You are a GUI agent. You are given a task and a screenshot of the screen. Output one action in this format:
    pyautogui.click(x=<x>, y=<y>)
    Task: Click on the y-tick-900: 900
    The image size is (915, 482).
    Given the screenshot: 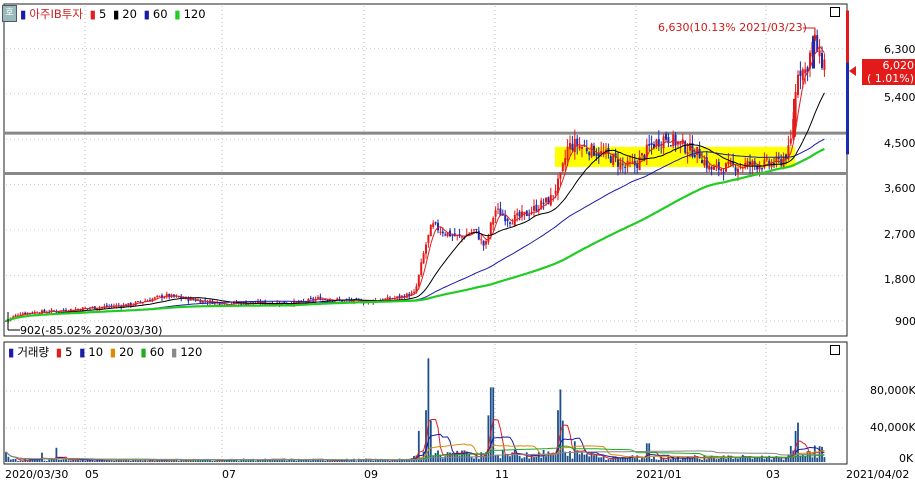 What is the action you would take?
    pyautogui.click(x=905, y=321)
    